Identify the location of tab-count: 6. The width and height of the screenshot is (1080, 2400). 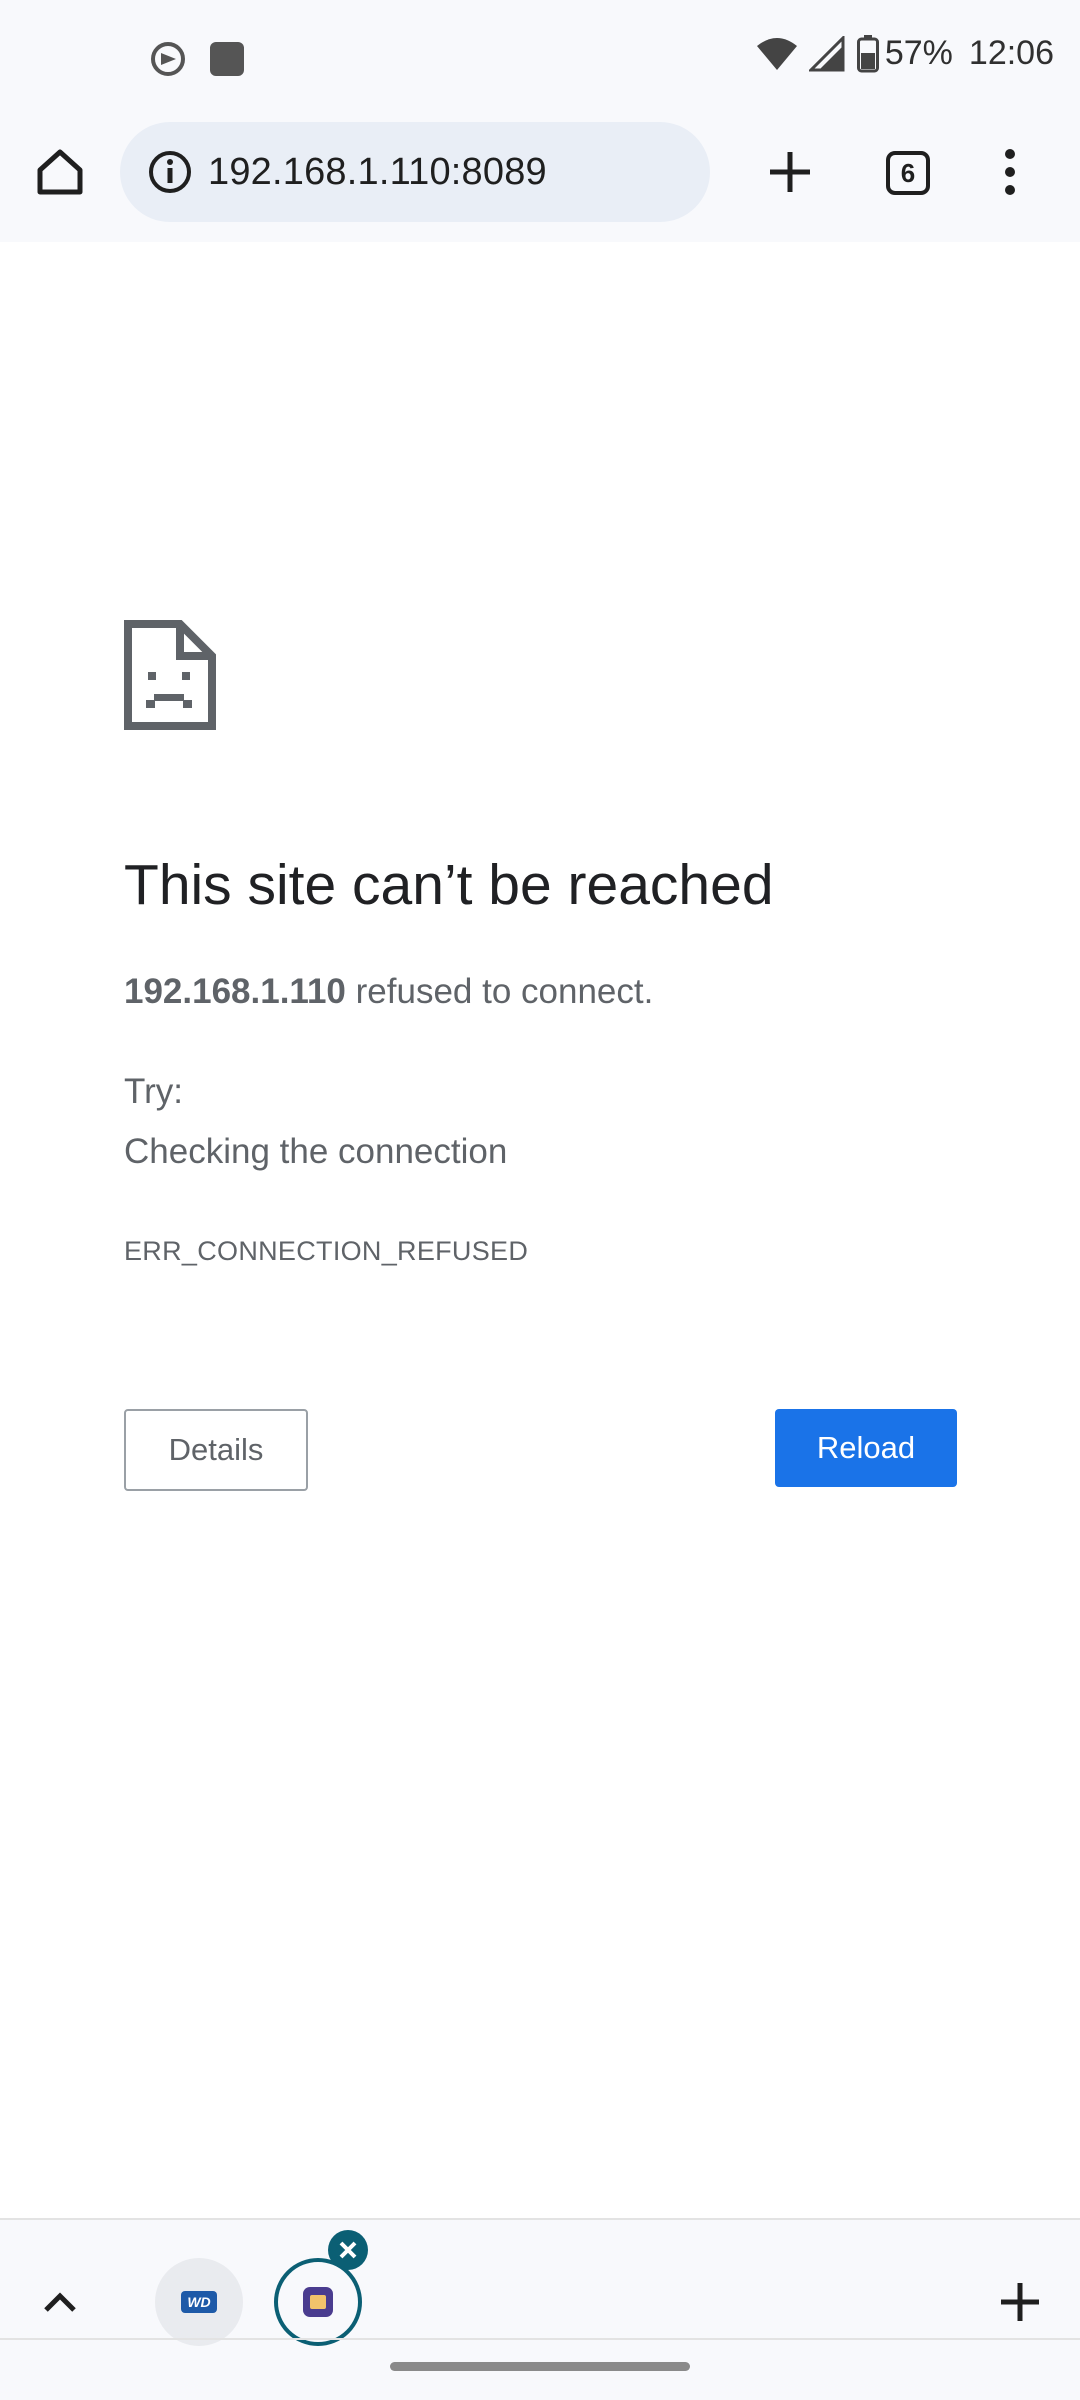
(908, 172).